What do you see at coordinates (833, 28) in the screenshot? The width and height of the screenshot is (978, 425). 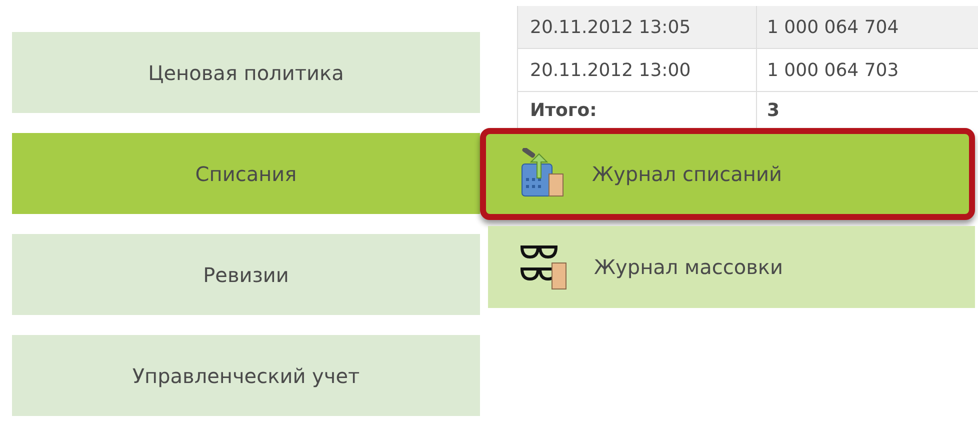 I see `table-cell-text: 1 000 064 704` at bounding box center [833, 28].